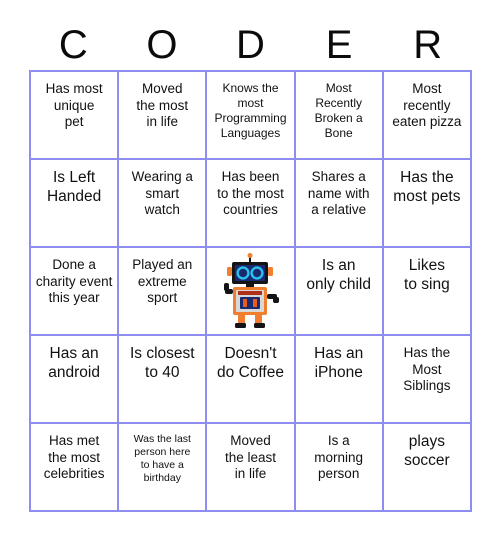  I want to click on bingo-cell-label: Has an android, so click(74, 363).